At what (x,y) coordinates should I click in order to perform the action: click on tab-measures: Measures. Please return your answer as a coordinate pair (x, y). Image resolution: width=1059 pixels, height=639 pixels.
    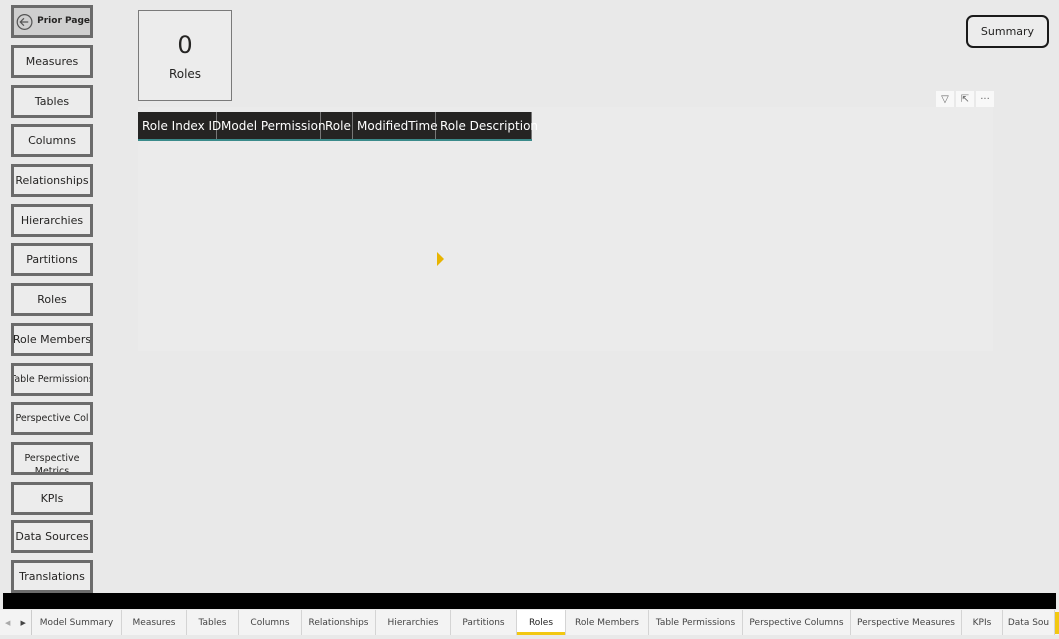
    Looking at the image, I should click on (154, 622).